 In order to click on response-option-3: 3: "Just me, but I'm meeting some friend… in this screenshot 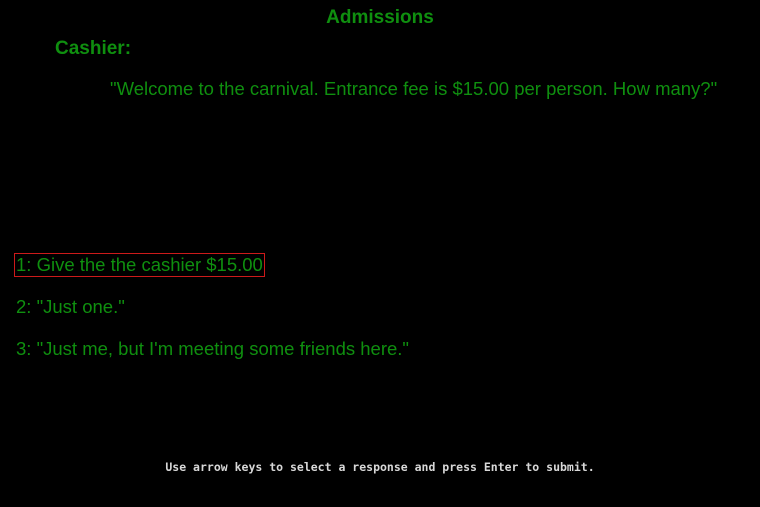, I will do `click(212, 349)`.